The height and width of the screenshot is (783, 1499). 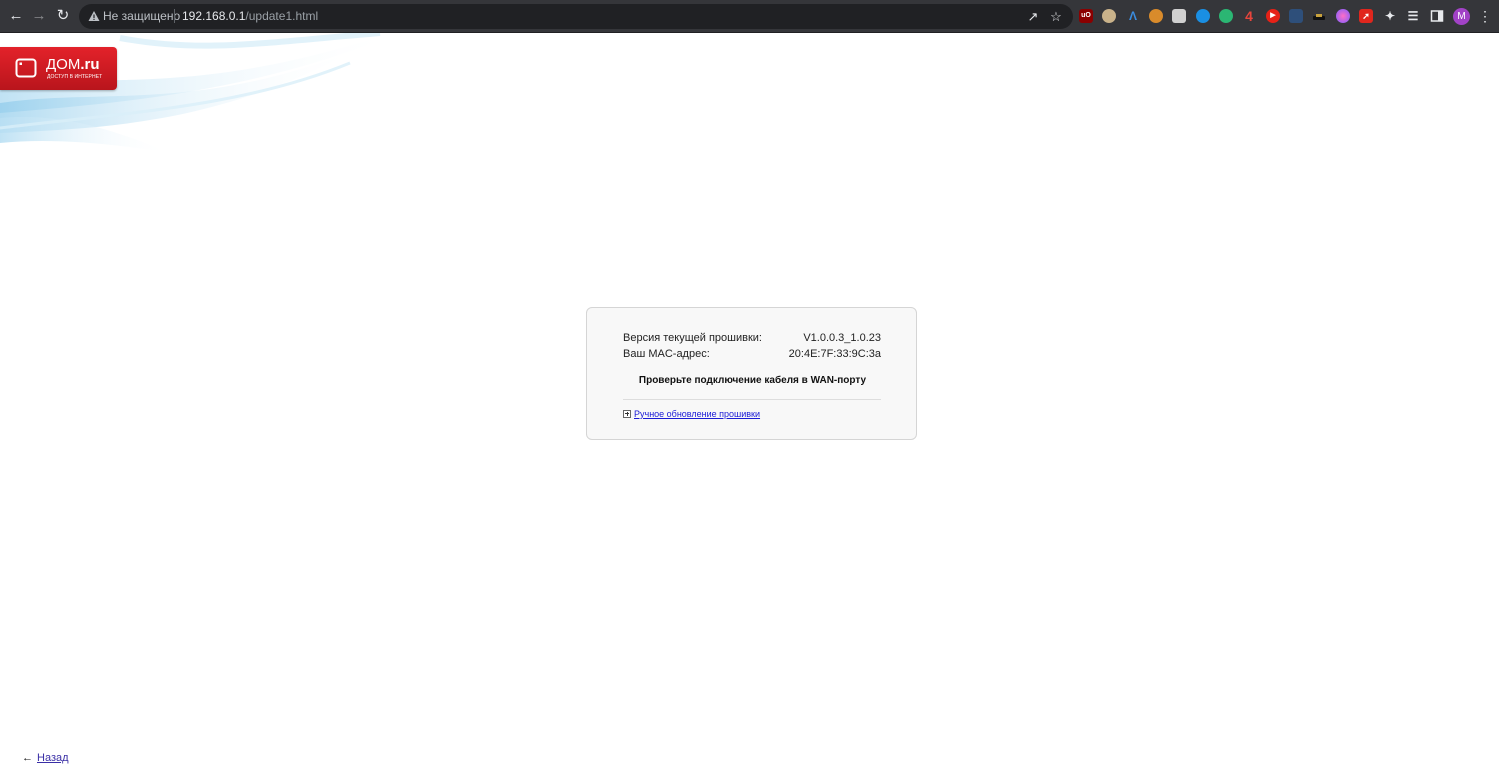 What do you see at coordinates (27, 758) in the screenshot?
I see `left-arrow-icon: ←` at bounding box center [27, 758].